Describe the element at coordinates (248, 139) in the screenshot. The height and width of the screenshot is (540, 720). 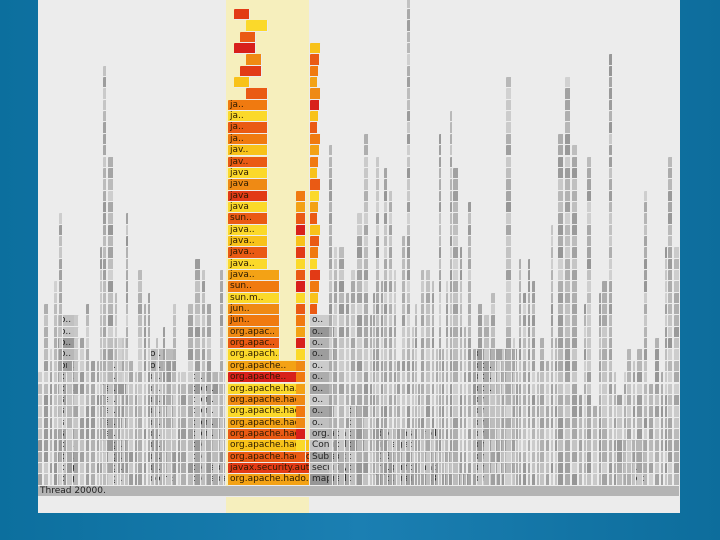
I see `stack-frame: ja..` at that location.